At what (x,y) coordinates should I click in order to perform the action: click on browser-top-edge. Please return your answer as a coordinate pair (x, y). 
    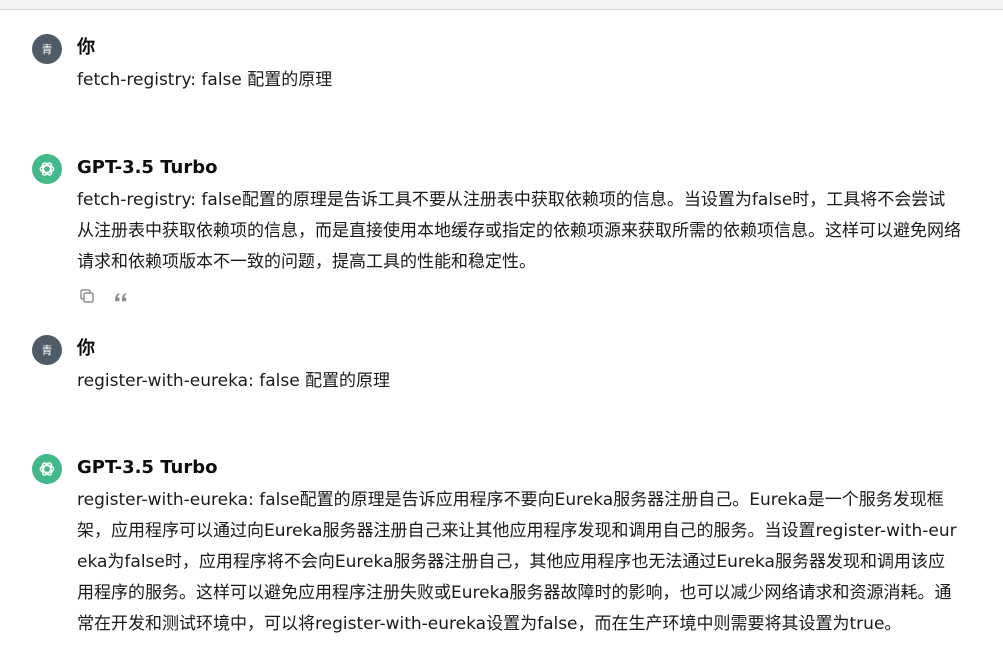
    Looking at the image, I should click on (501, 5).